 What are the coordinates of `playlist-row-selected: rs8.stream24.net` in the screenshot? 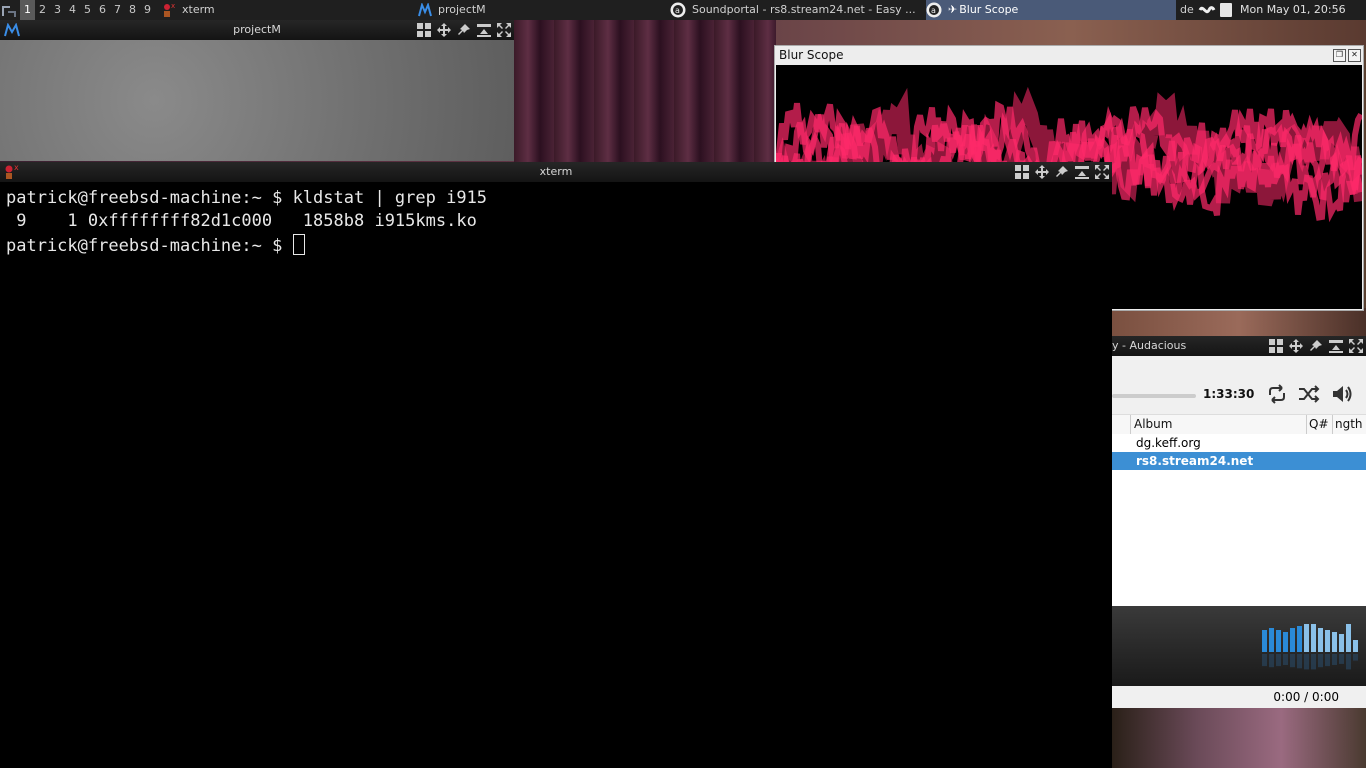 It's located at (1239, 461).